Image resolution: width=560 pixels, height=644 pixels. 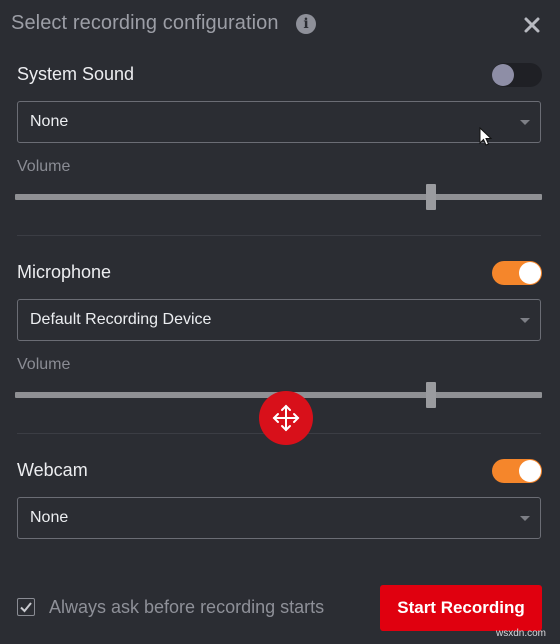 What do you see at coordinates (279, 518) in the screenshot?
I see `webcam-device-select: None` at bounding box center [279, 518].